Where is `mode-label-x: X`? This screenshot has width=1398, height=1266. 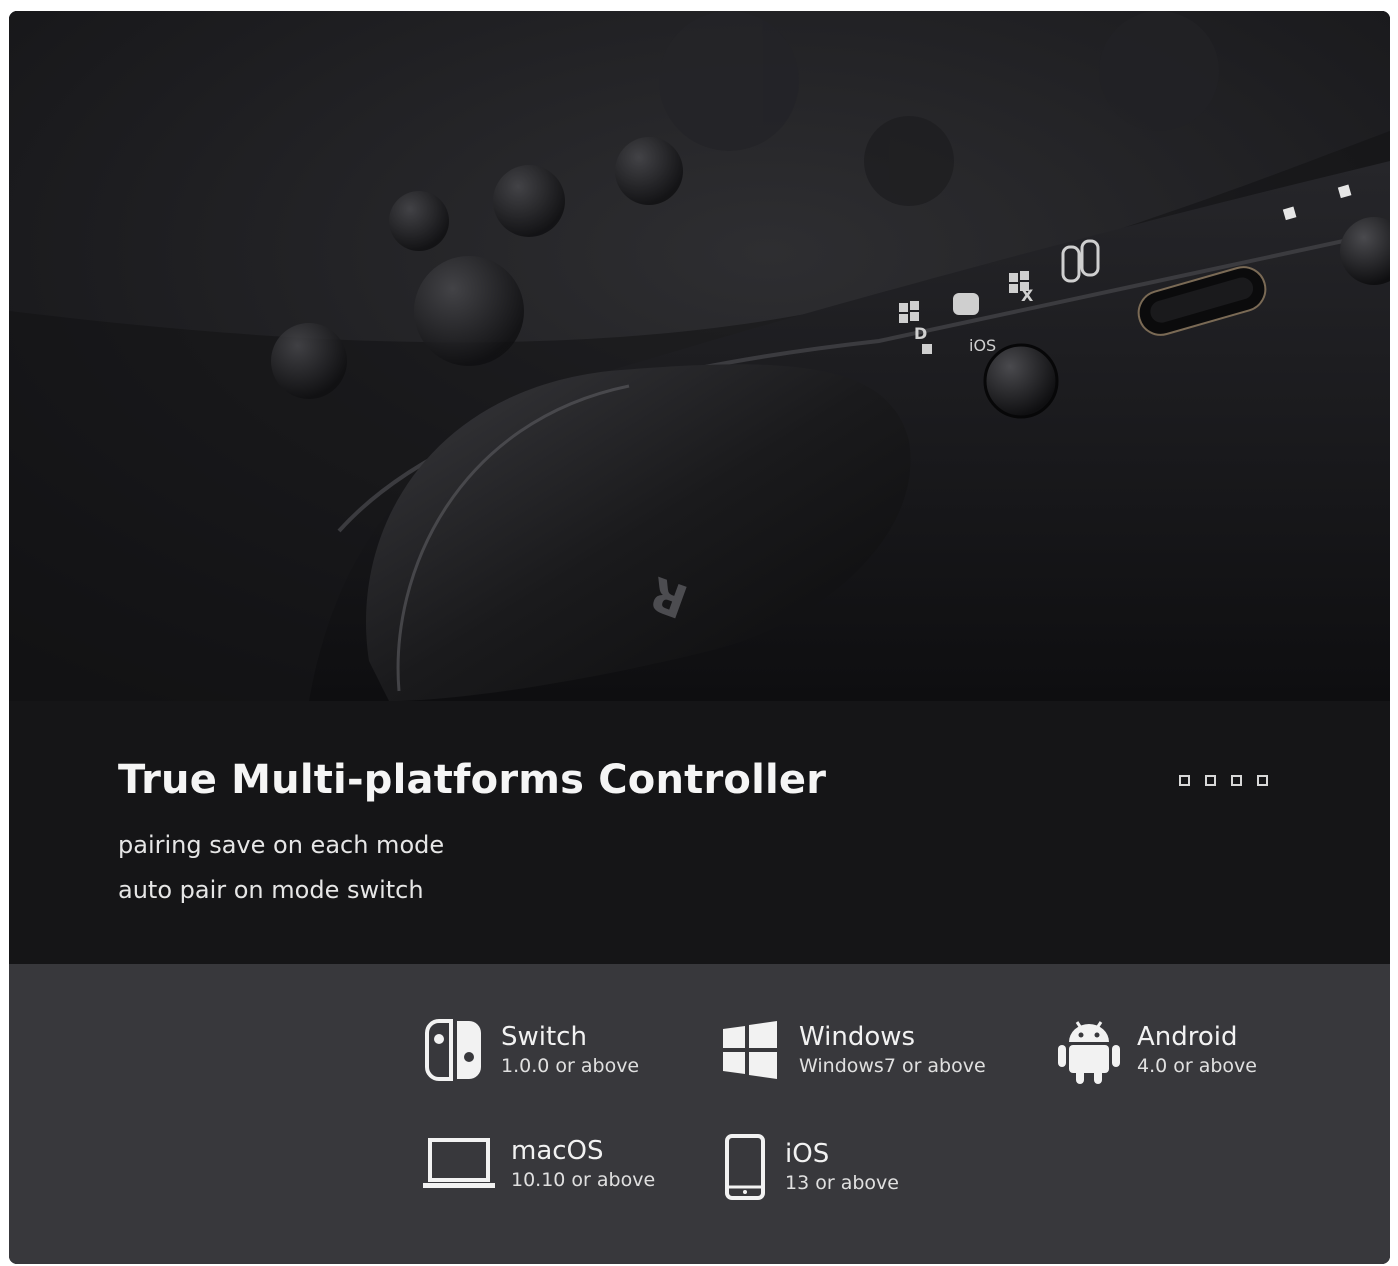 mode-label-x: X is located at coordinates (1027, 295).